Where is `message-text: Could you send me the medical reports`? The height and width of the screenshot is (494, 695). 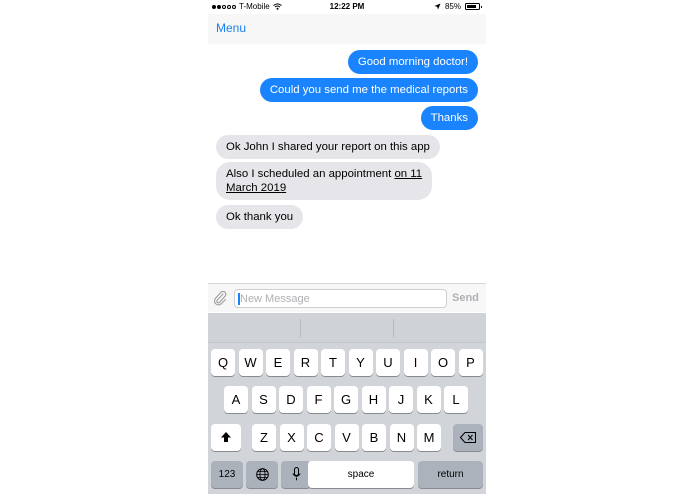 message-text: Could you send me the medical reports is located at coordinates (368, 90).